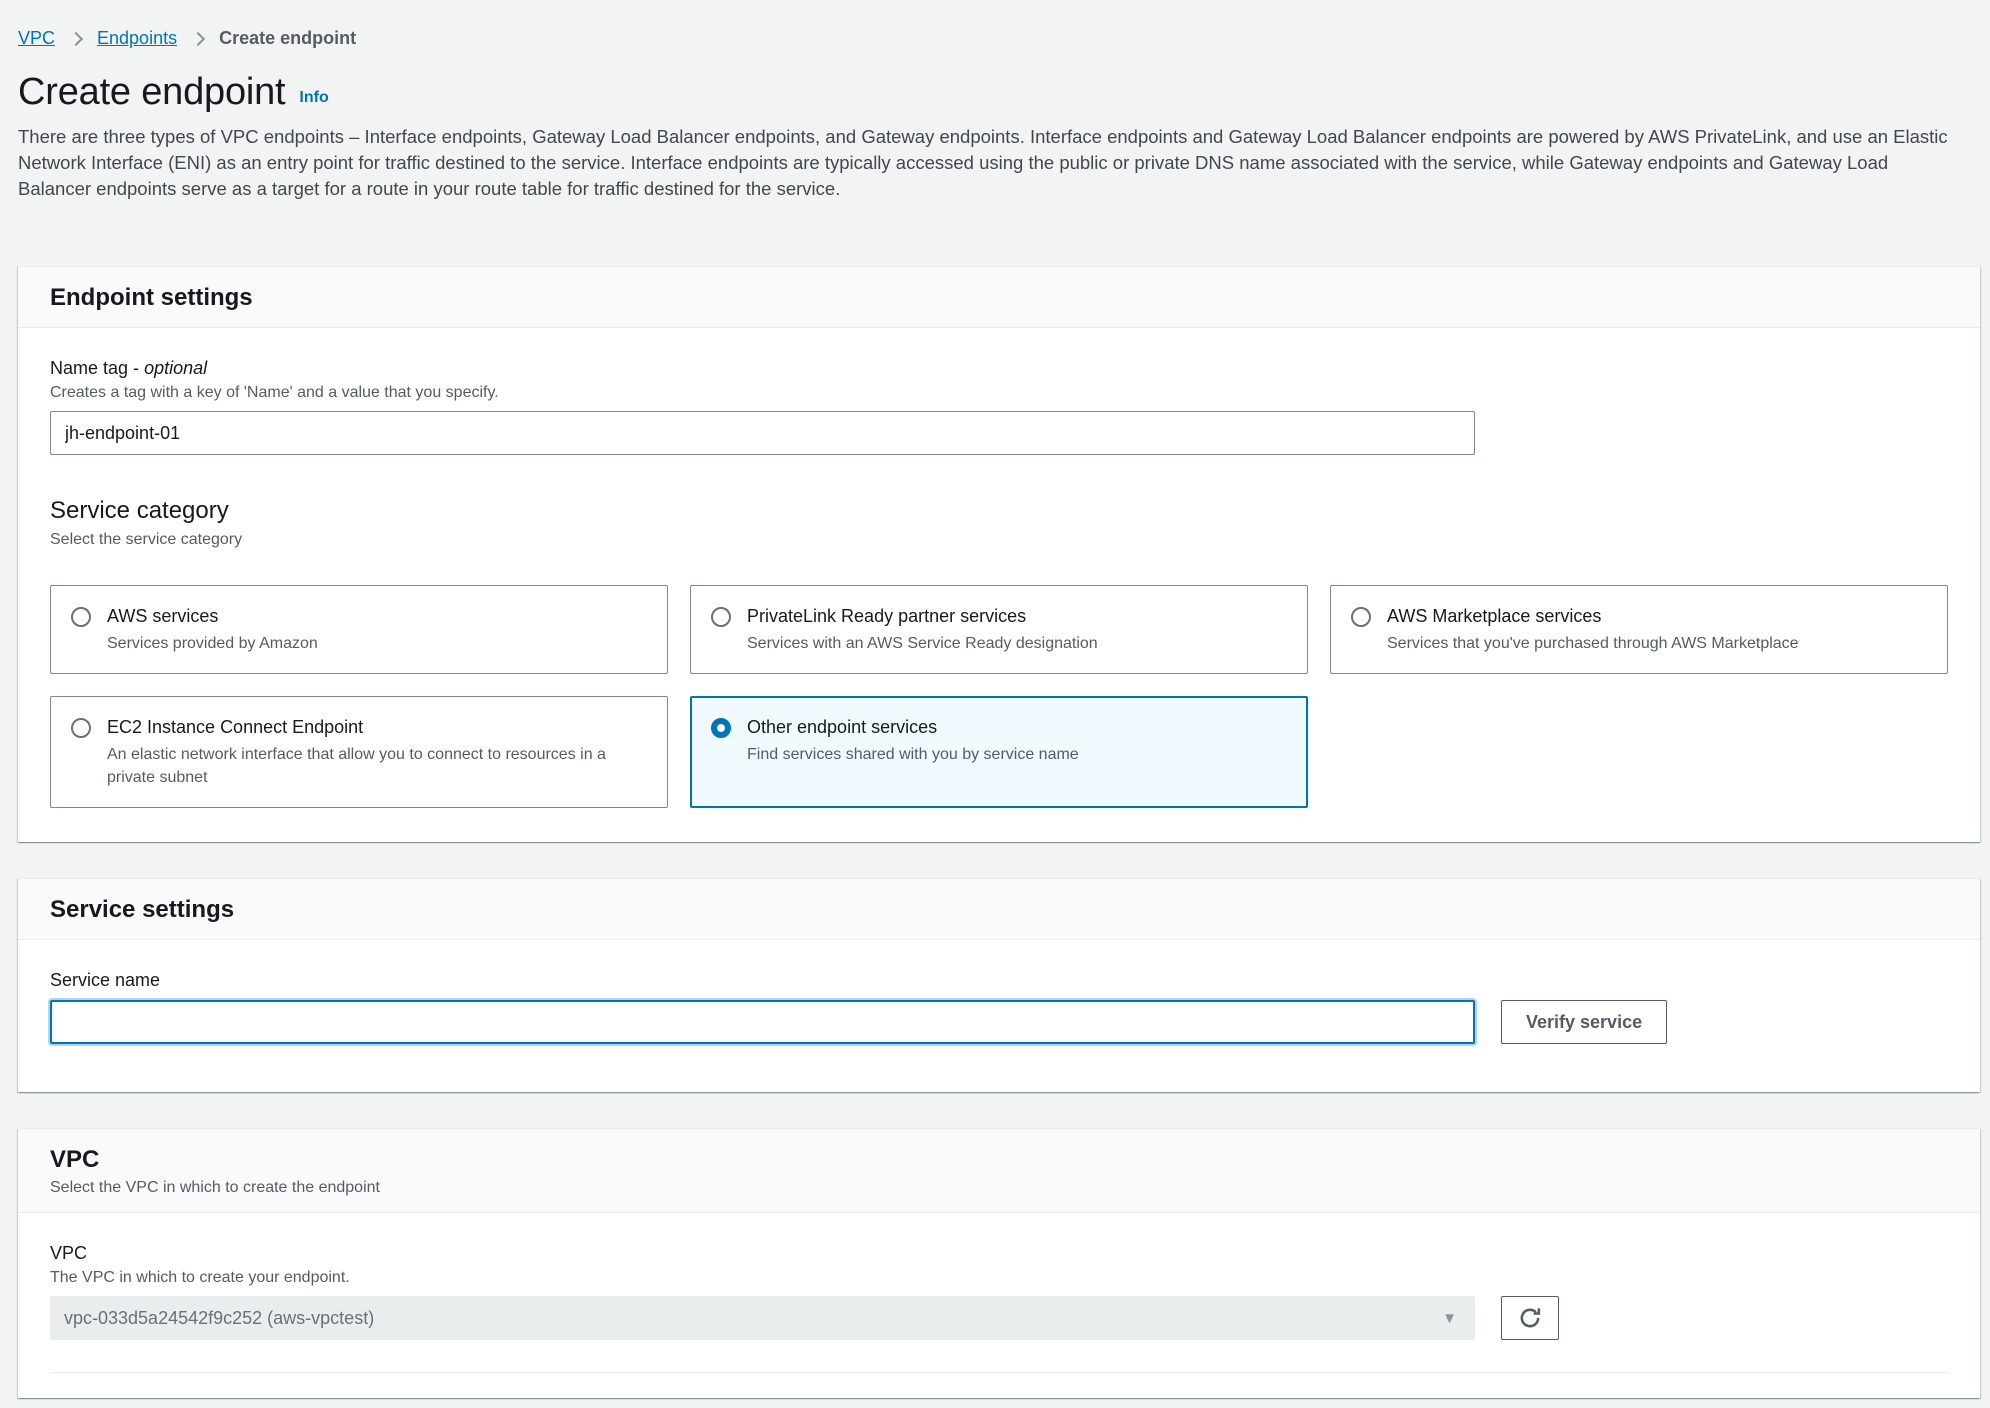 This screenshot has height=1408, width=1990. Describe the element at coordinates (95, 368) in the screenshot. I see `name-tag-label-text: Name tag -` at that location.